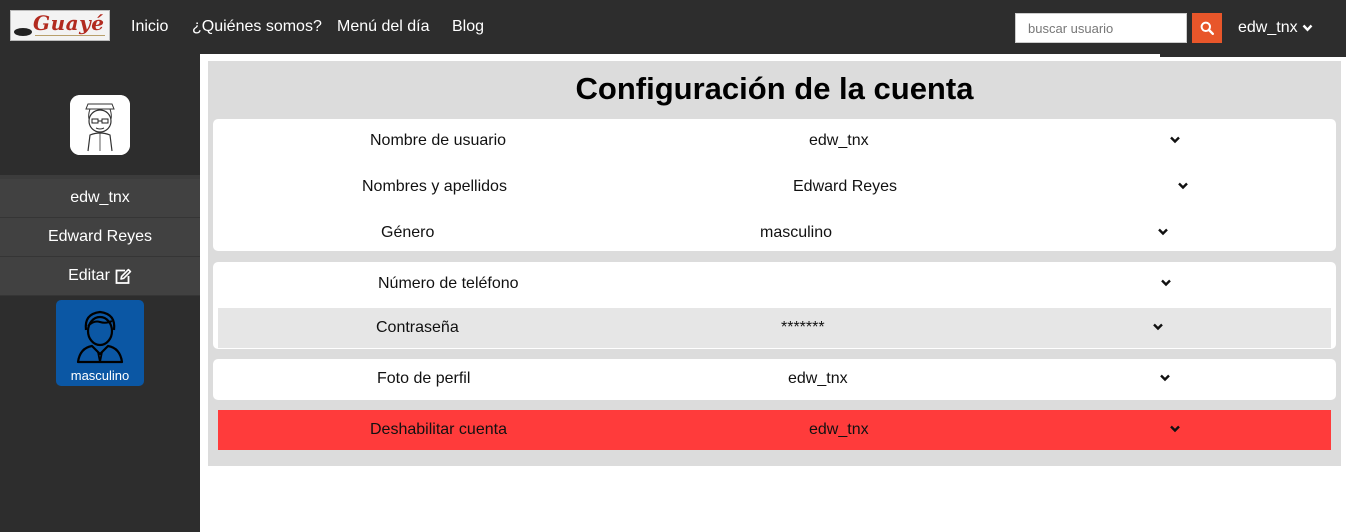 Image resolution: width=1346 pixels, height=532 pixels. I want to click on profile-photo-card: Foto de perfil edw_tnx, so click(774, 379).